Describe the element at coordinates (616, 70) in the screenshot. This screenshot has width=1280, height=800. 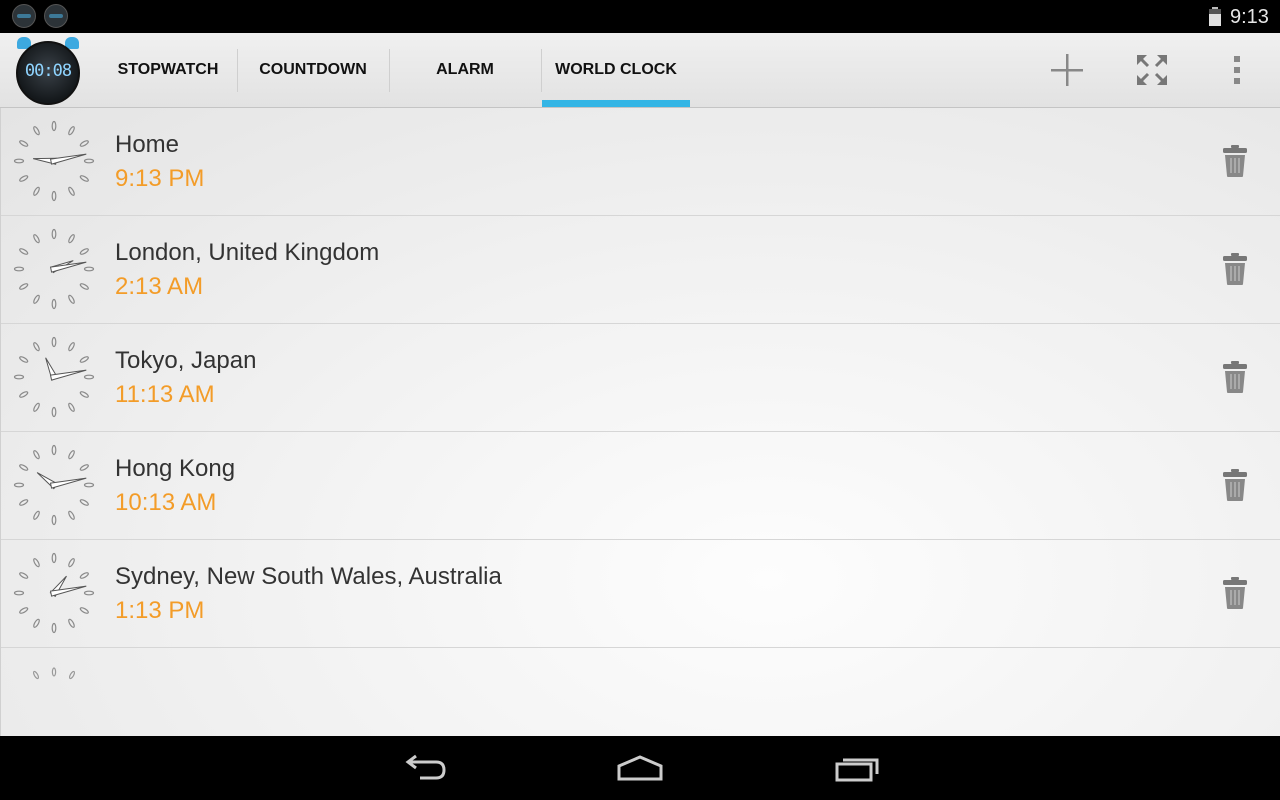
I see `tab-world-clock: WORLD CLOCK` at that location.